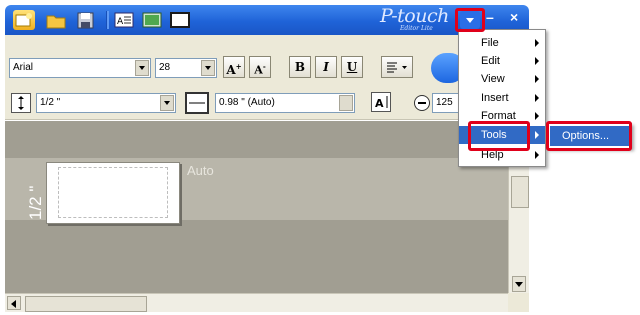 Image resolution: width=640 pixels, height=315 pixels. Describe the element at coordinates (502, 43) in the screenshot. I see `menu-item-file: File` at that location.